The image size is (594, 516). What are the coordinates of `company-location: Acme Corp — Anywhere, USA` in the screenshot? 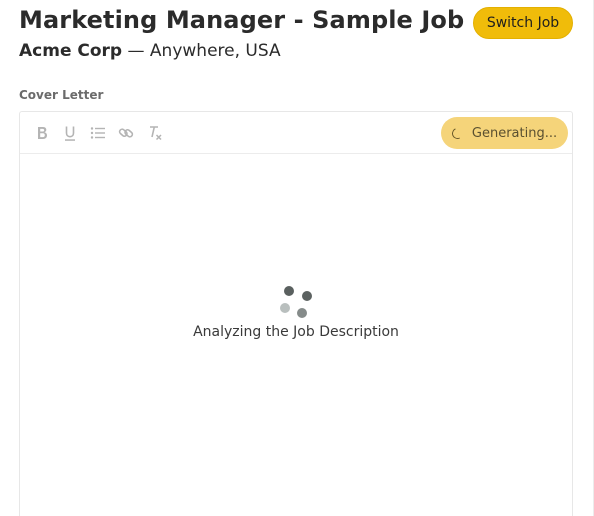 It's located at (150, 51).